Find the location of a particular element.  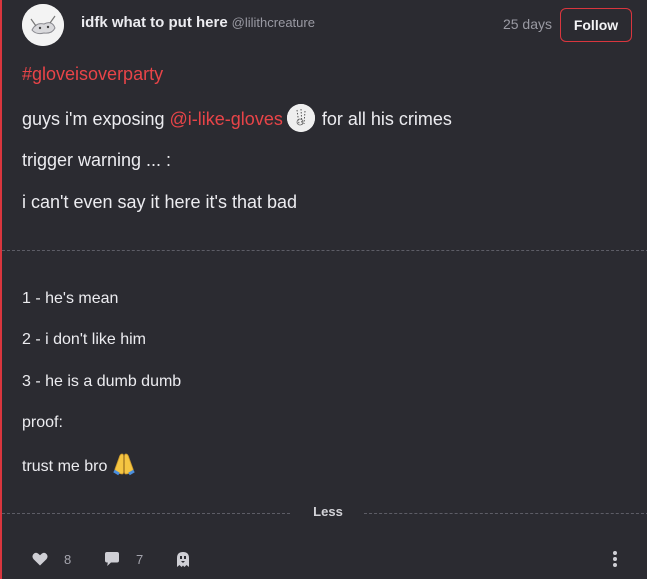

author-avatar-image is located at coordinates (43, 25).